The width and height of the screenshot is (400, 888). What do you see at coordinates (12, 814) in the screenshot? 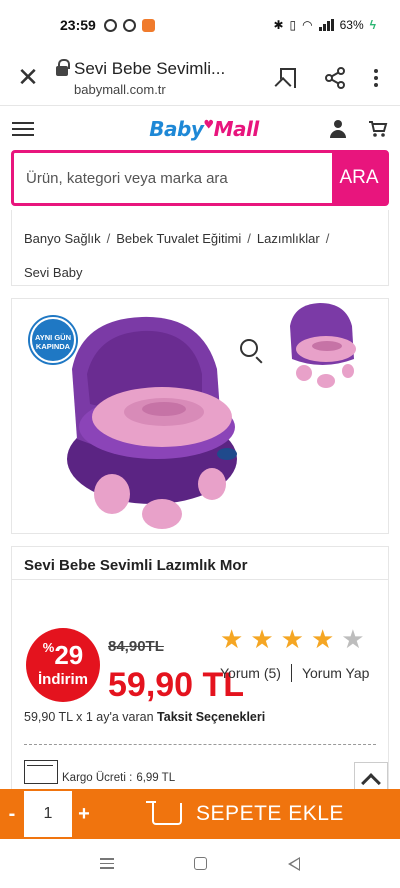
I see `quantity-decrease-button: -` at bounding box center [12, 814].